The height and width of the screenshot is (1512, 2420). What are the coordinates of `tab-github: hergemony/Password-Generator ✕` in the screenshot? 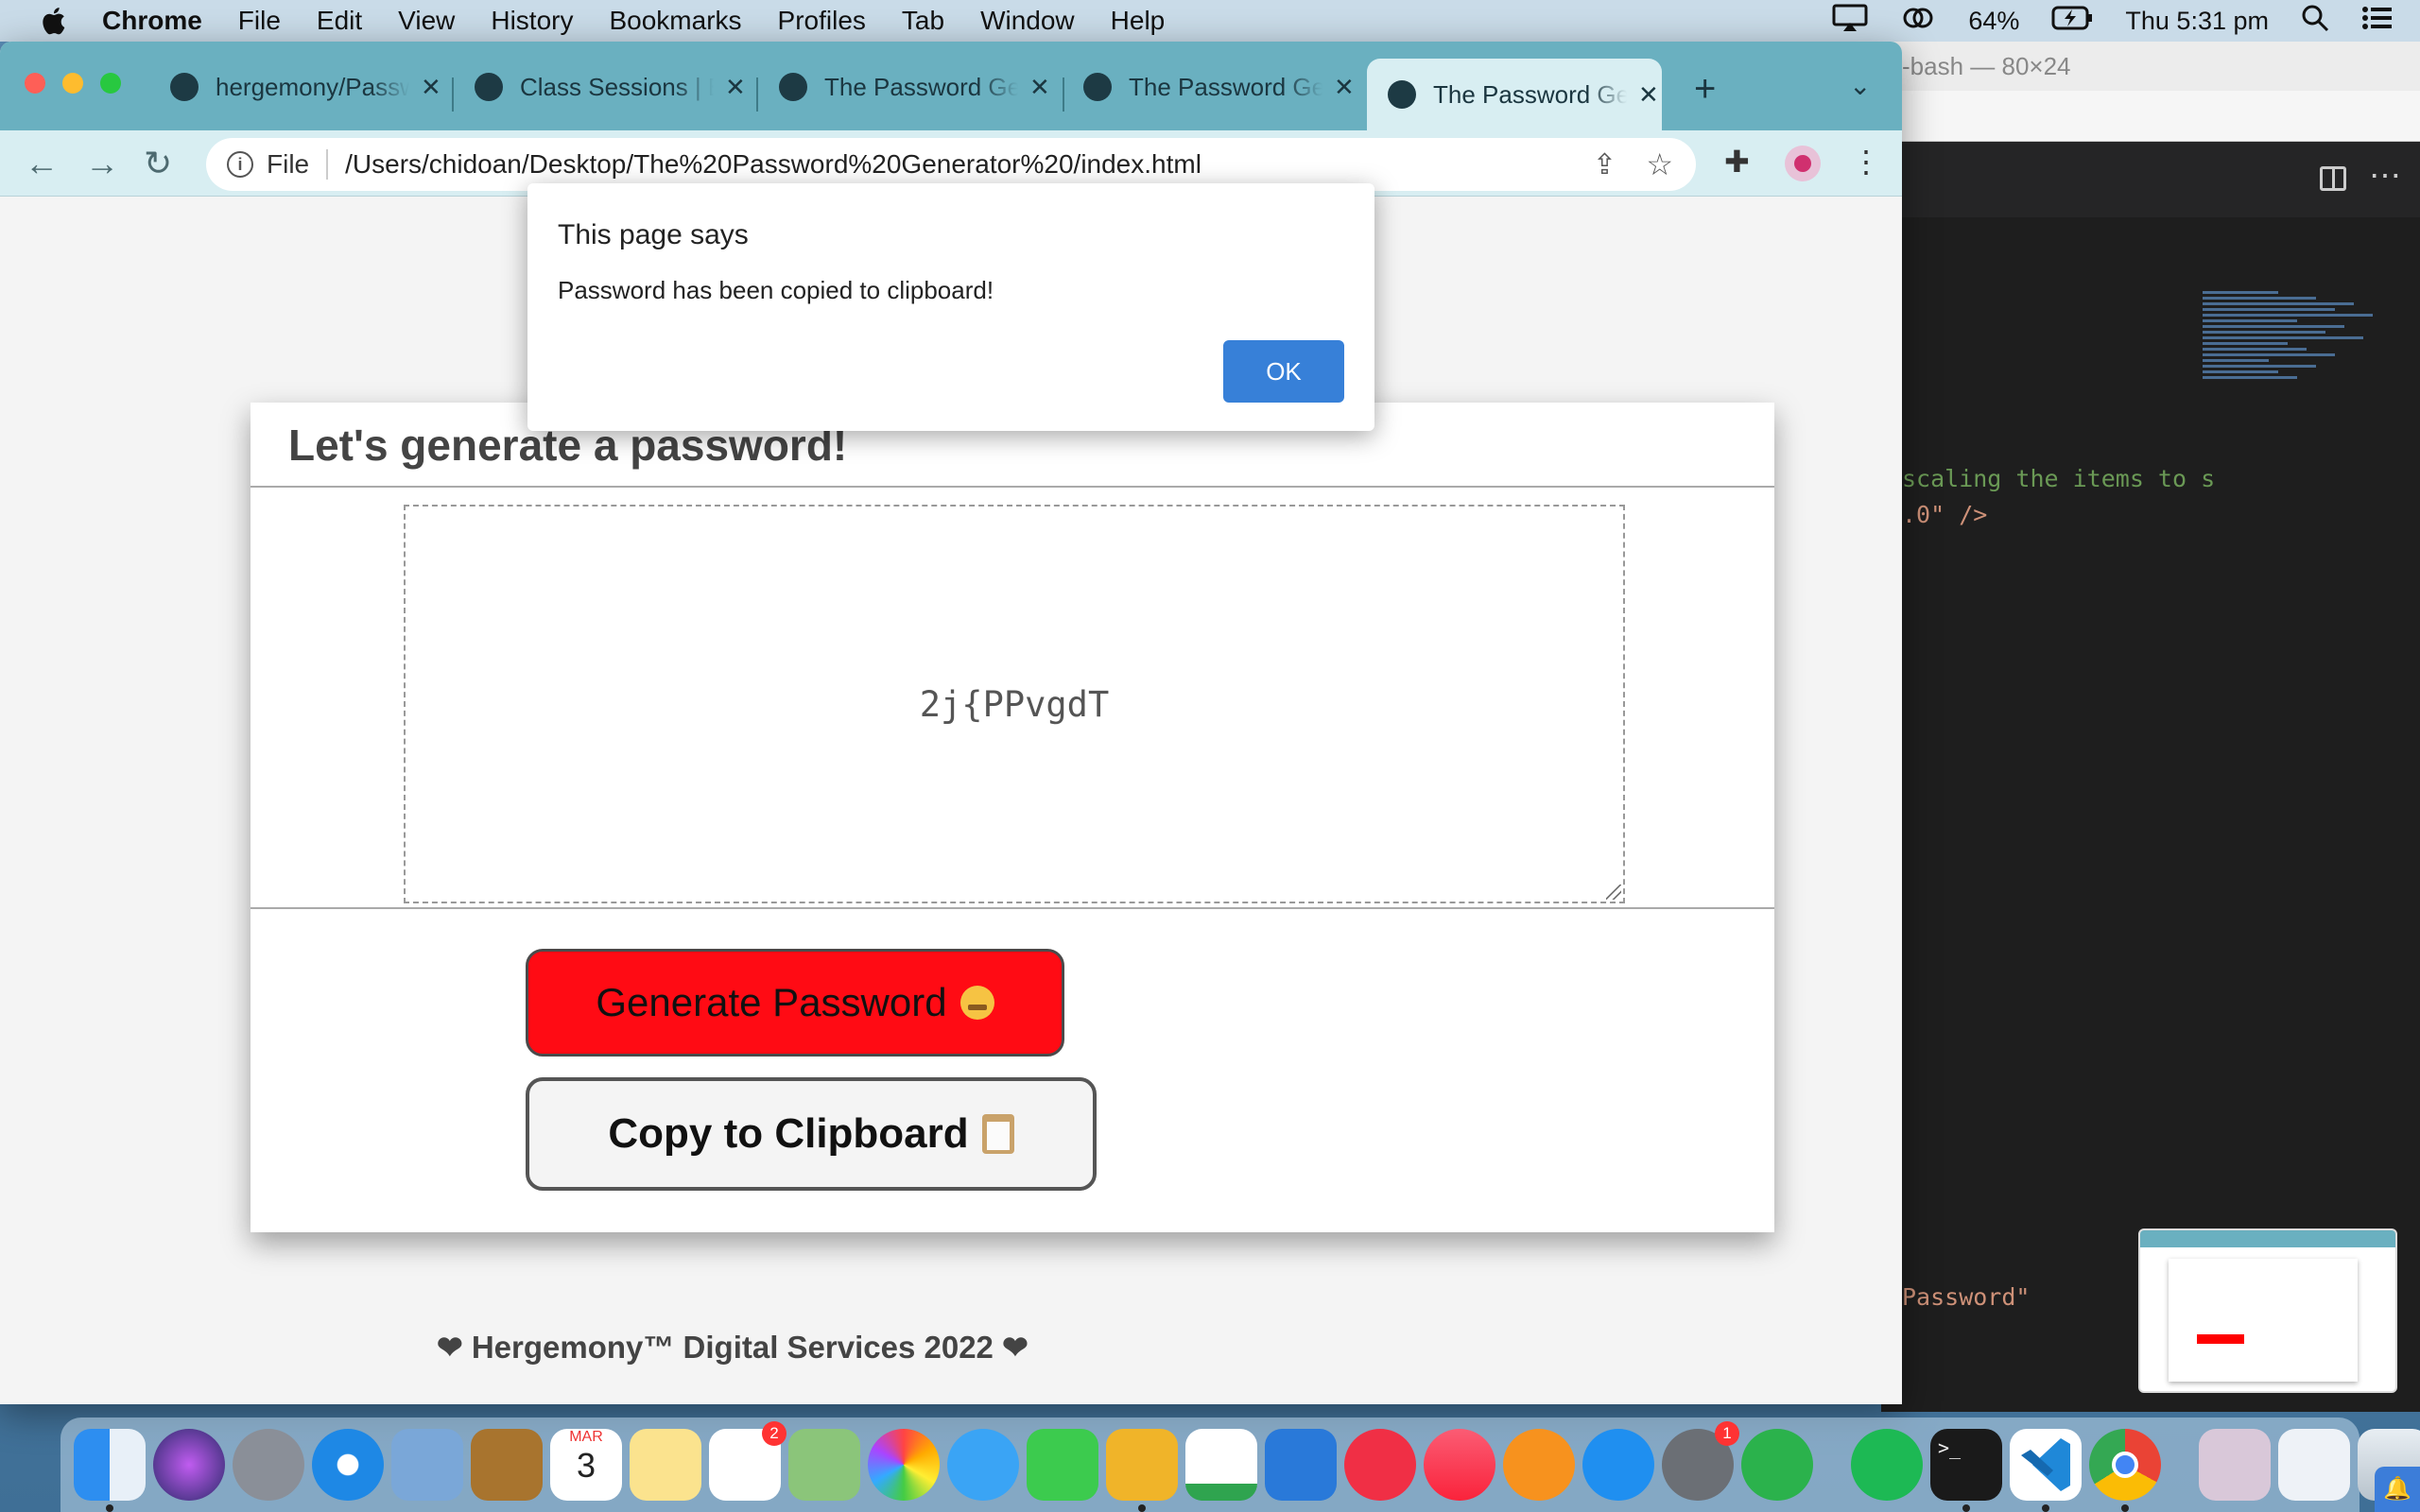 It's located at (296, 86).